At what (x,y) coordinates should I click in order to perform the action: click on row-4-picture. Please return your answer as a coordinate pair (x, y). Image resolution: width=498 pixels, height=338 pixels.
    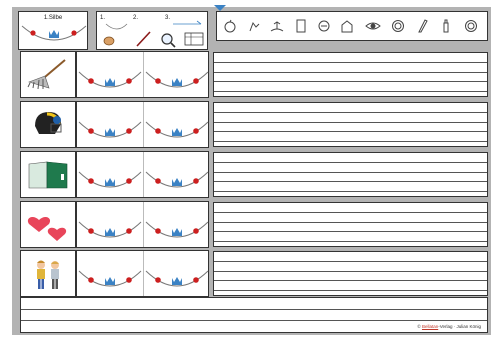
    Looking at the image, I should click on (48, 224).